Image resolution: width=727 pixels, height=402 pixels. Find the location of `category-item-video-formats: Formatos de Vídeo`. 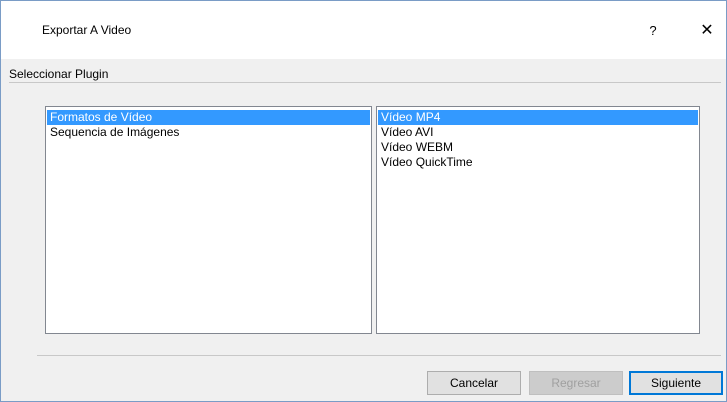

category-item-video-formats: Formatos de Vídeo is located at coordinates (208, 117).